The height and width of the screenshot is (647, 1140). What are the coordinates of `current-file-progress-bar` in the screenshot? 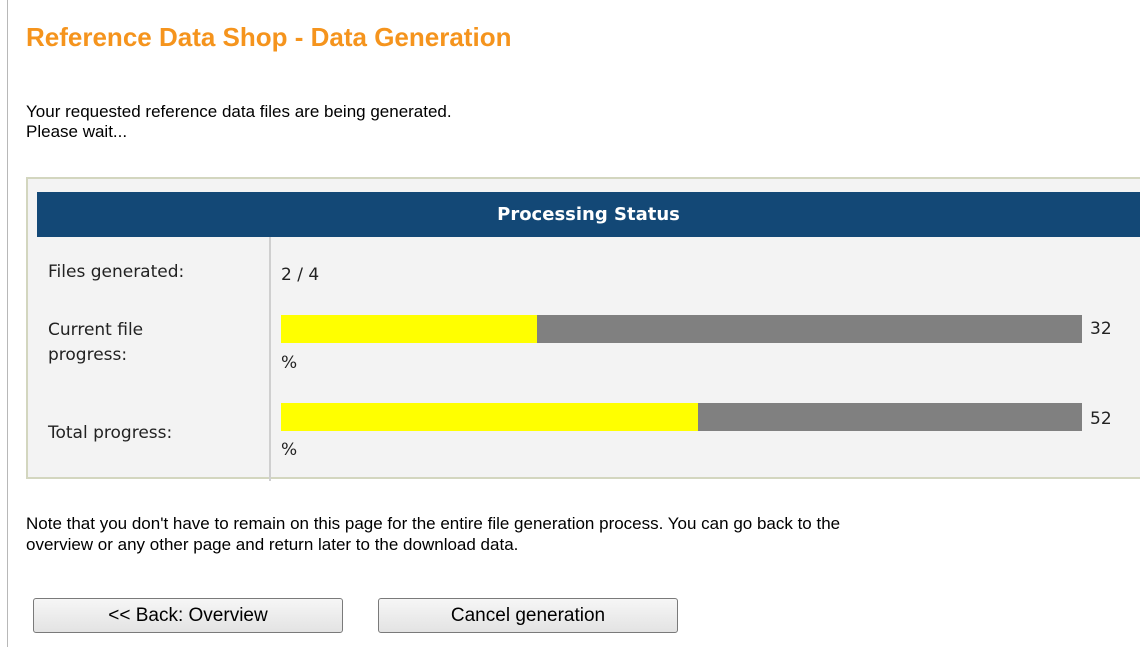 It's located at (681, 329).